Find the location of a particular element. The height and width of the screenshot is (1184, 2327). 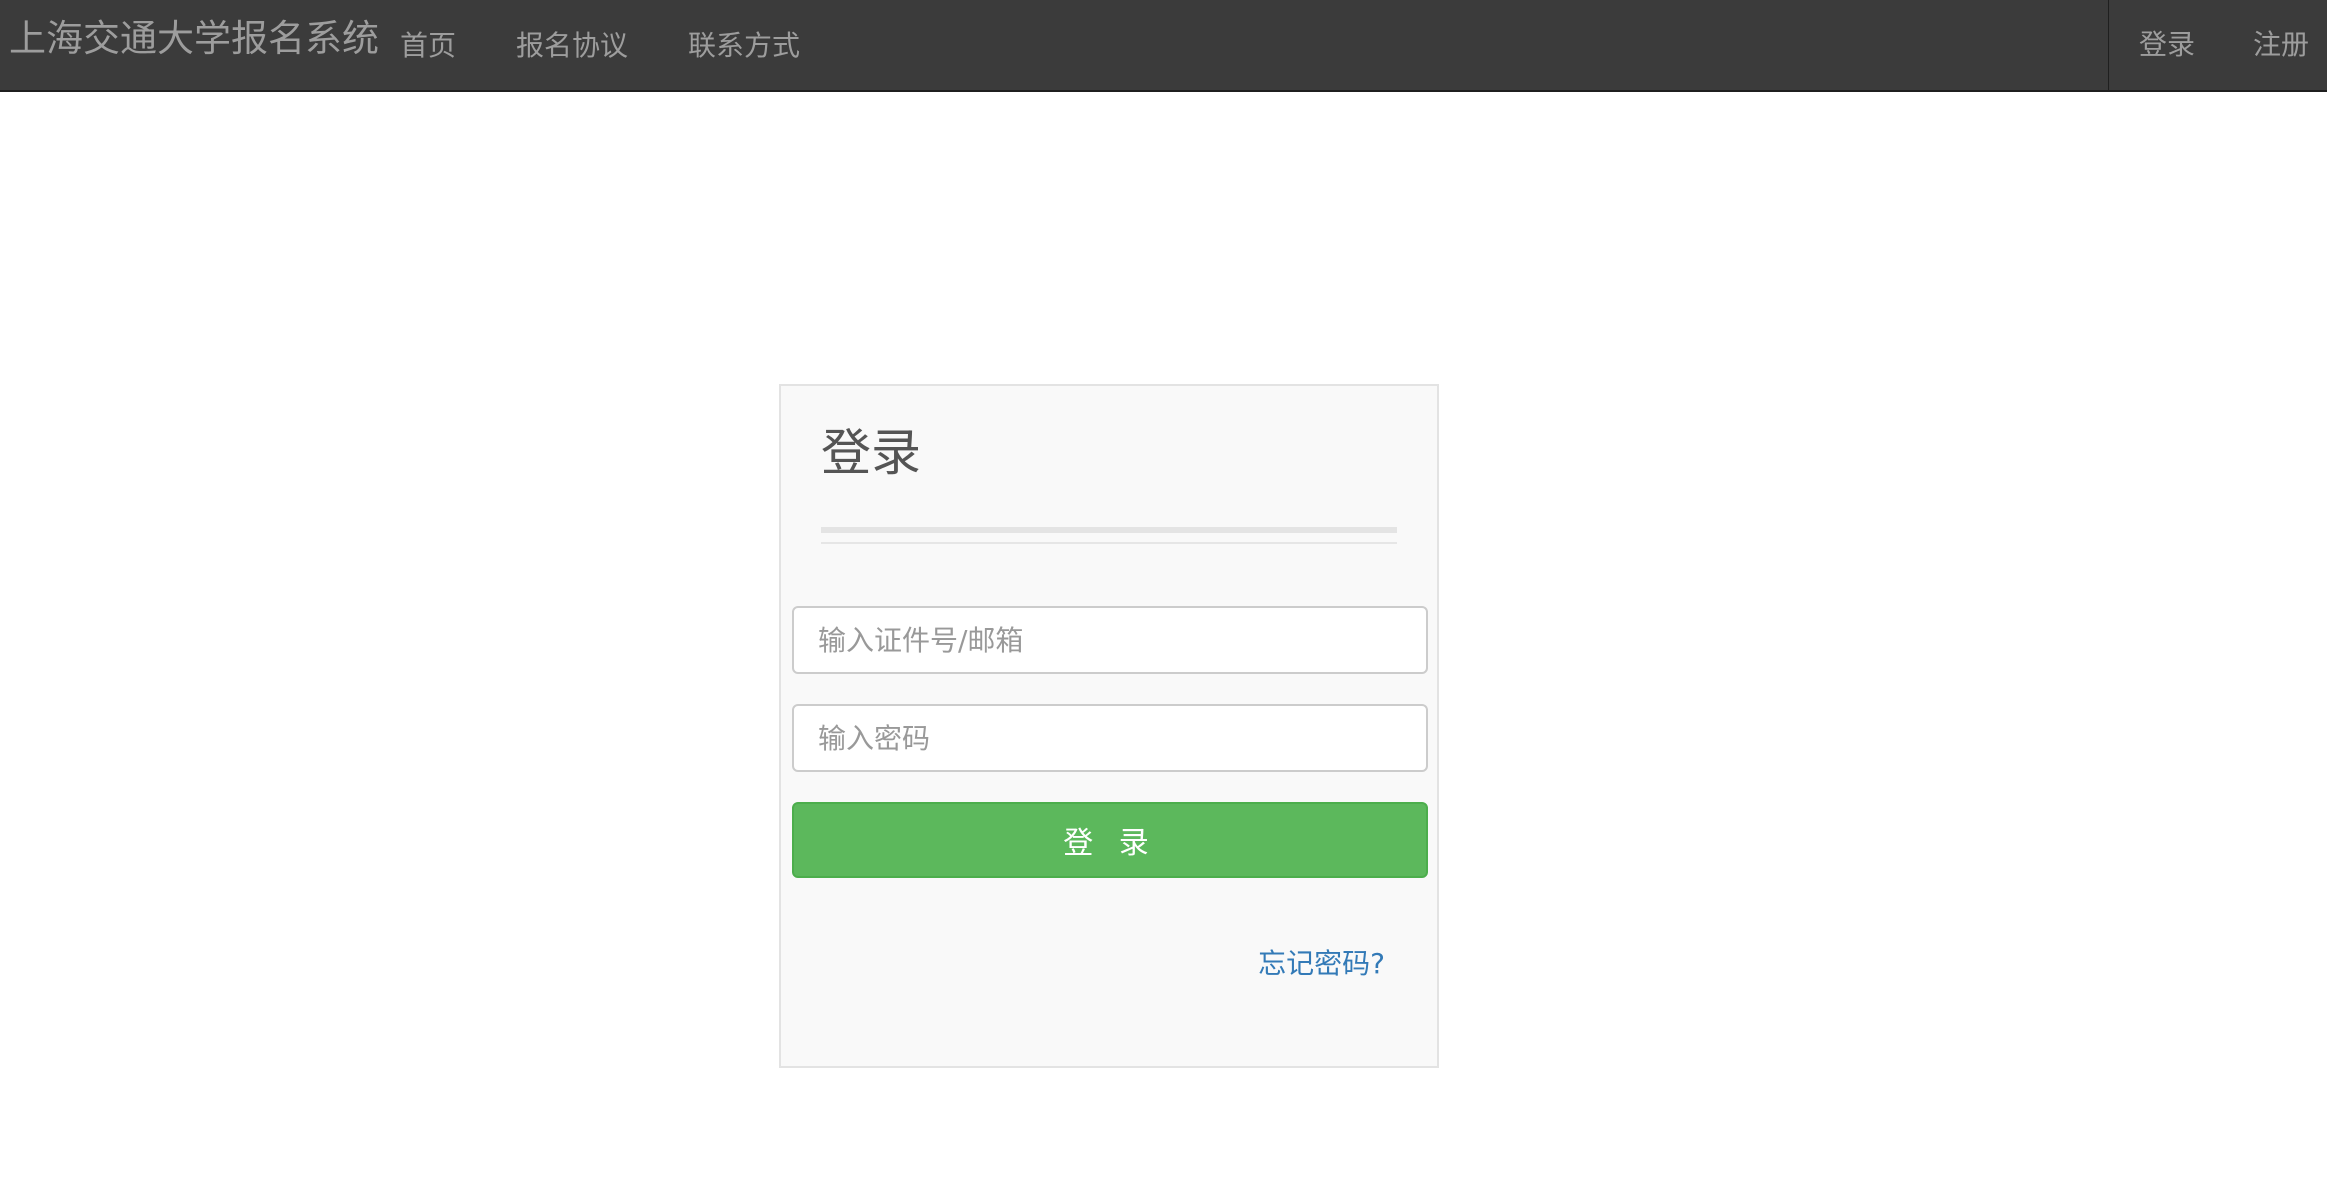

title-divider is located at coordinates (1109, 530).